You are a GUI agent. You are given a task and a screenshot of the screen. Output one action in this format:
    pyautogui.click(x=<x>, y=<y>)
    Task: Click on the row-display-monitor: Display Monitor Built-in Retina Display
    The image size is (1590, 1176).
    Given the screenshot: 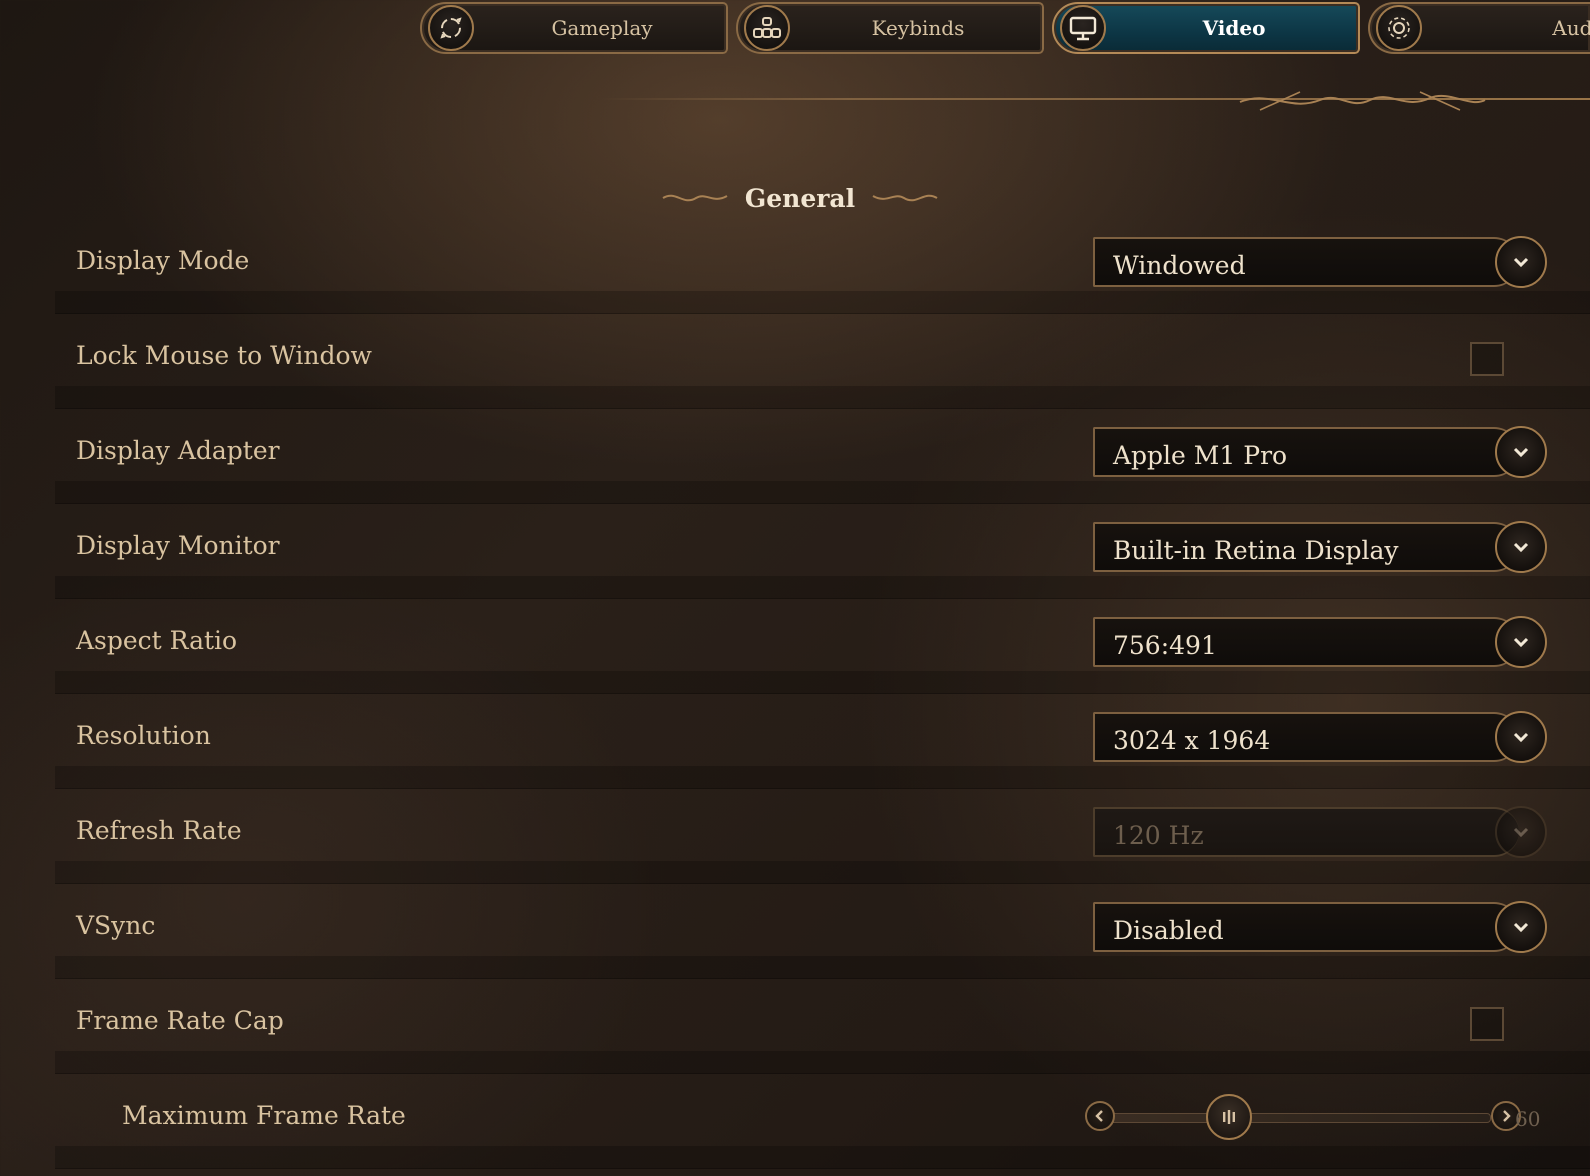 What is the action you would take?
    pyautogui.click(x=822, y=551)
    